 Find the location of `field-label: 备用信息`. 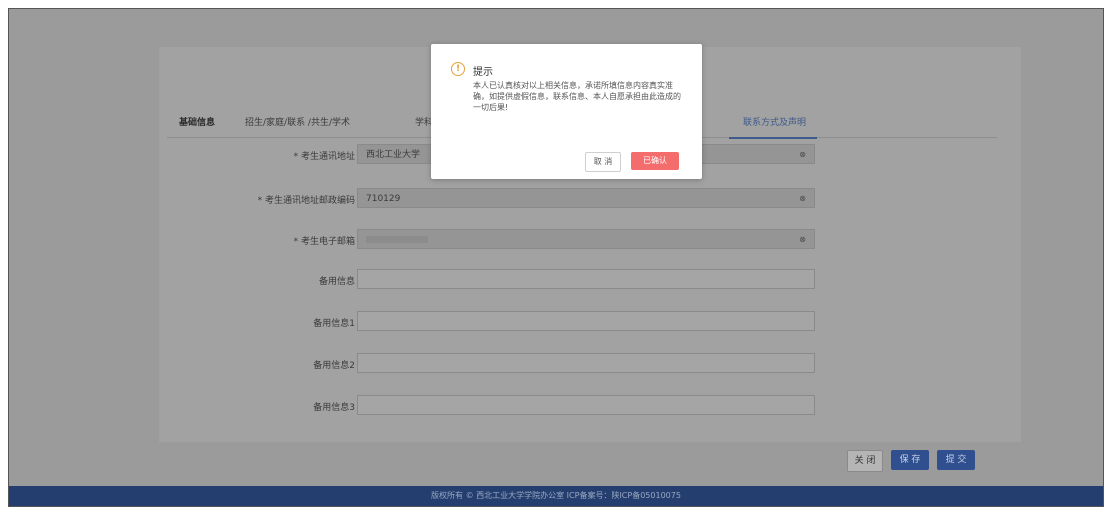

field-label: 备用信息 is located at coordinates (336, 282).